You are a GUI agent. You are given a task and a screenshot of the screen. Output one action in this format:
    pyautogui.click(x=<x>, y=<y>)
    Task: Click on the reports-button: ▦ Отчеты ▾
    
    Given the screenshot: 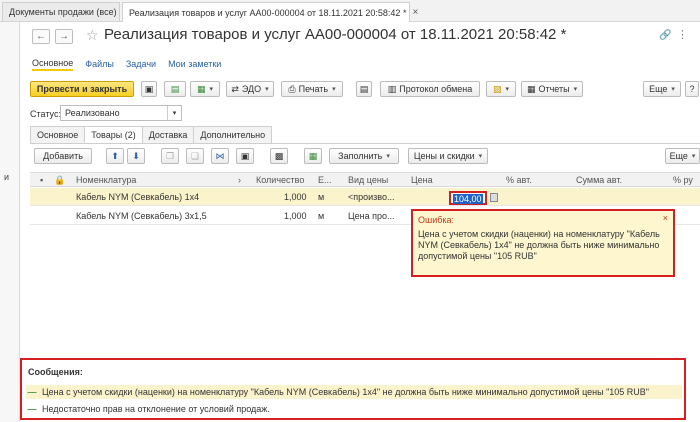 What is the action you would take?
    pyautogui.click(x=552, y=89)
    